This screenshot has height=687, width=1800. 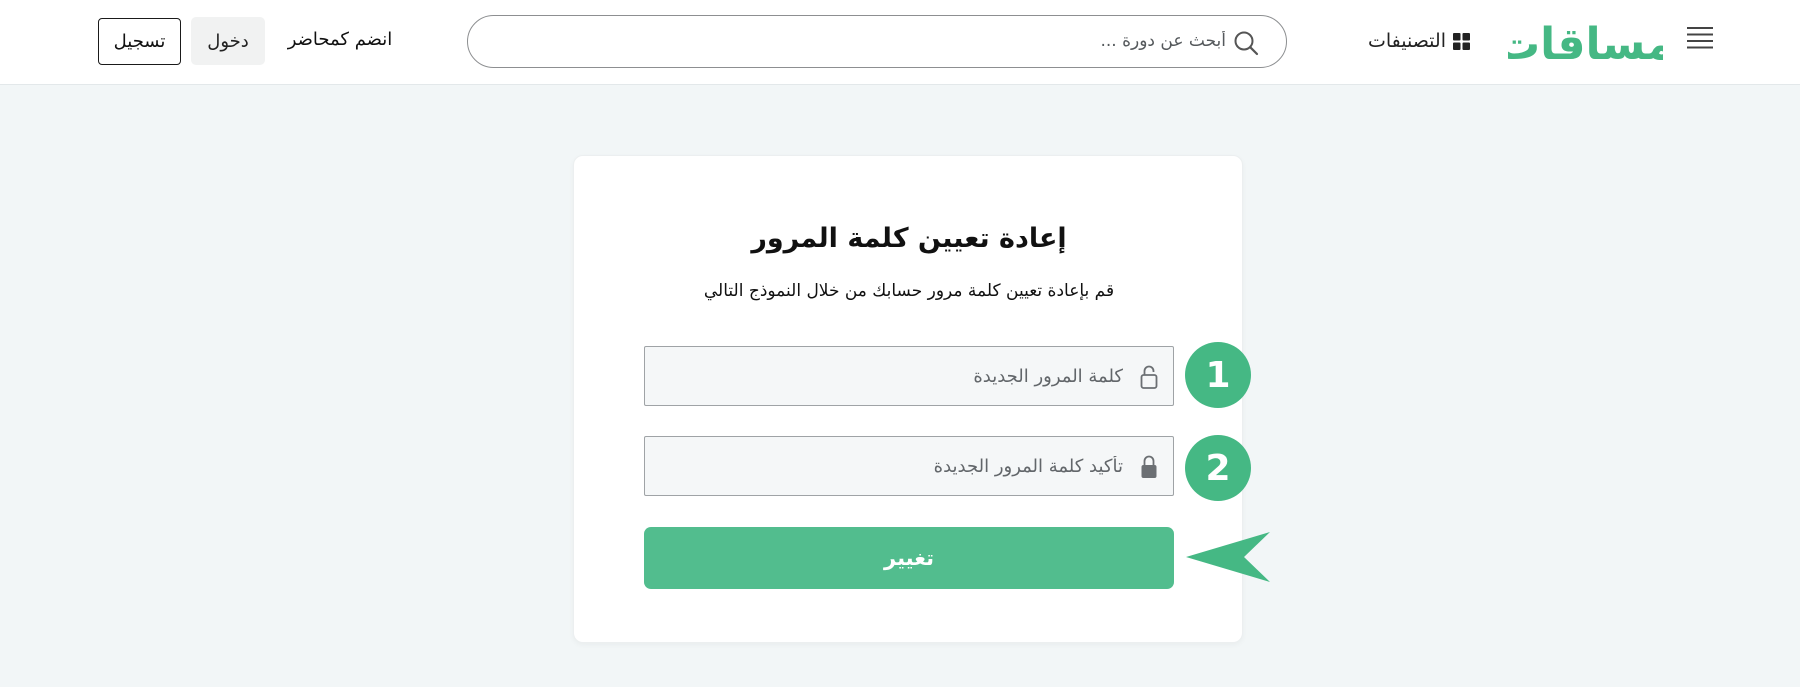 I want to click on new-password-input, so click(x=903, y=376).